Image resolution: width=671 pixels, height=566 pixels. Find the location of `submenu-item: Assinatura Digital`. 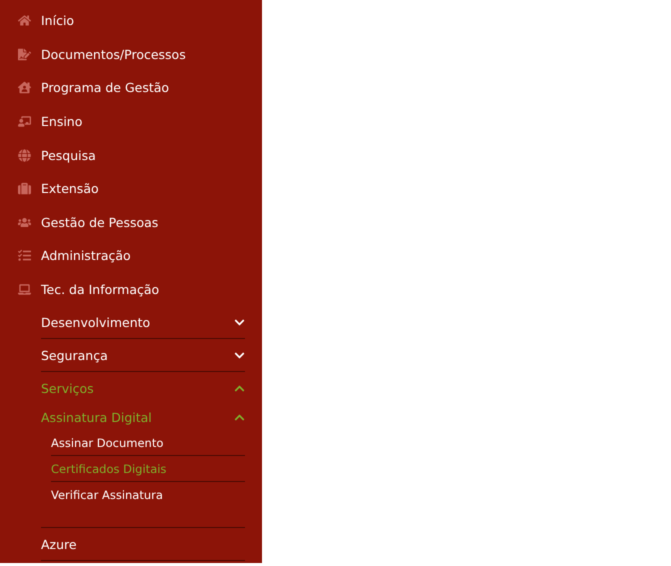

submenu-item: Assinatura Digital is located at coordinates (143, 417).